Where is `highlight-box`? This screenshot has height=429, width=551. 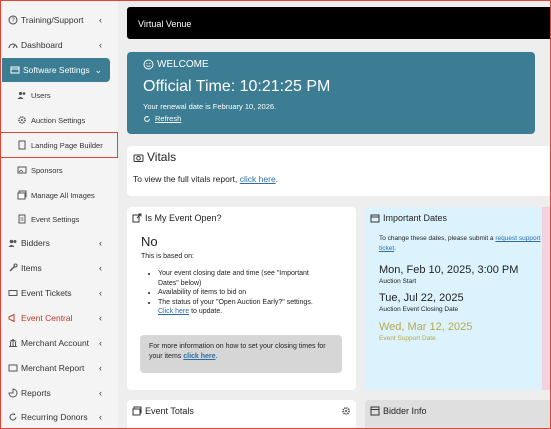
highlight-box is located at coordinates (59, 145).